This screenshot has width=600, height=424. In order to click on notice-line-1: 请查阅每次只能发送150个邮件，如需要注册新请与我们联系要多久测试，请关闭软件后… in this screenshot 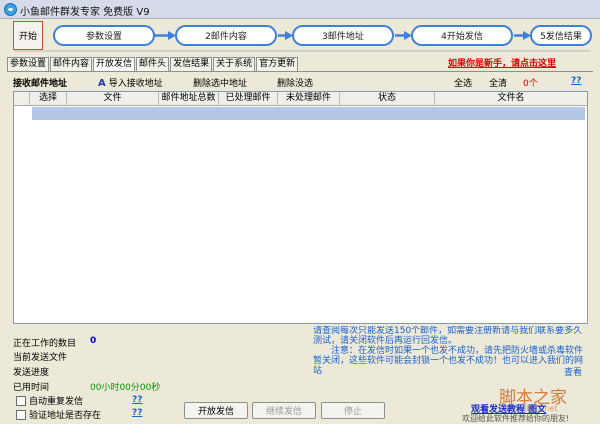, I will do `click(448, 336)`.